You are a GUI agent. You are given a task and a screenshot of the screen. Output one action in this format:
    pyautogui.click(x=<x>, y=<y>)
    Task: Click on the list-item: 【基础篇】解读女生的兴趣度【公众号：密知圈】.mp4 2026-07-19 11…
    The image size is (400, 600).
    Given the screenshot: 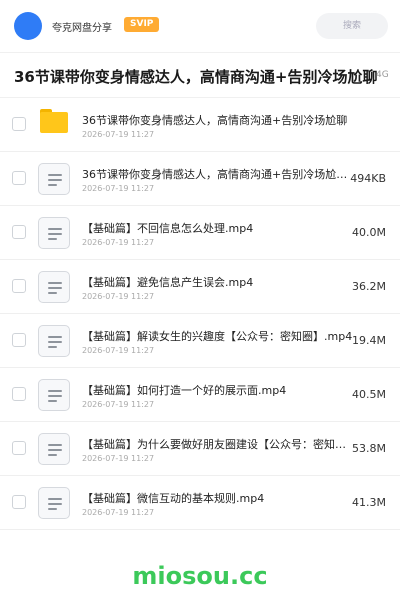 What is the action you would take?
    pyautogui.click(x=200, y=341)
    